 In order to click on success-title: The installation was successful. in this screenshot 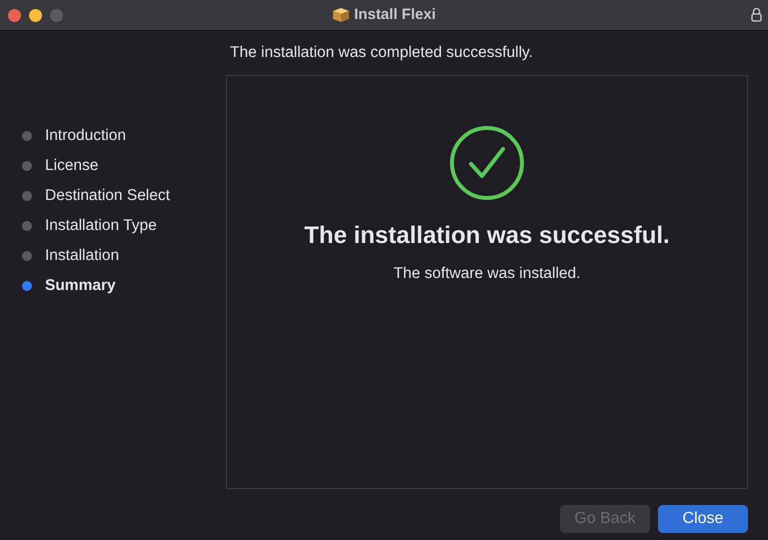, I will do `click(487, 236)`.